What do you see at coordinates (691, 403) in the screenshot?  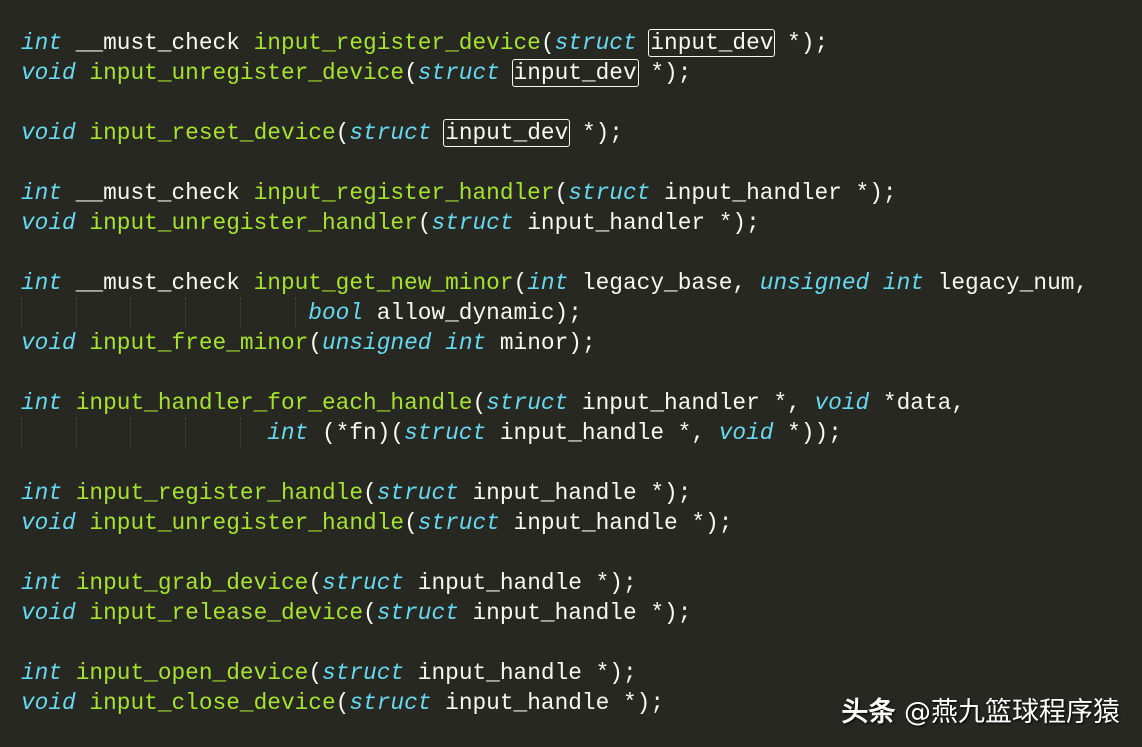 I see `code-text-token: input_handler *,` at bounding box center [691, 403].